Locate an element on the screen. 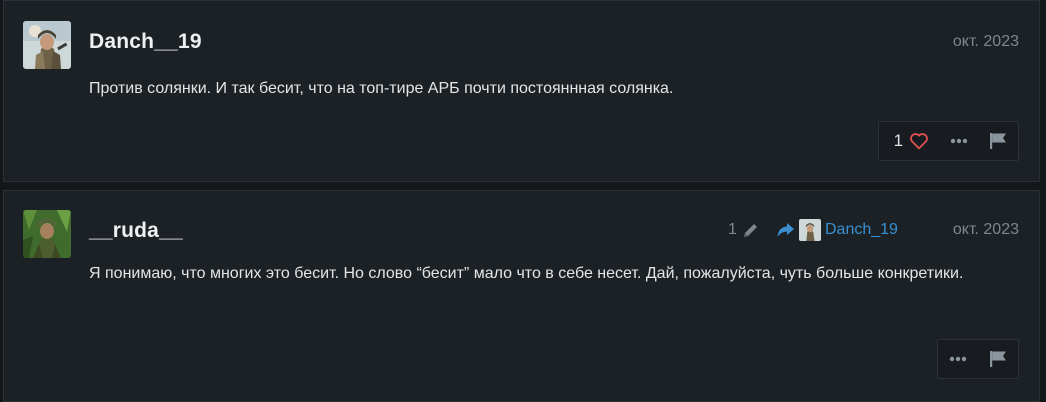 The height and width of the screenshot is (402, 1046). reply-to-link: Danch_19 is located at coordinates (837, 230).